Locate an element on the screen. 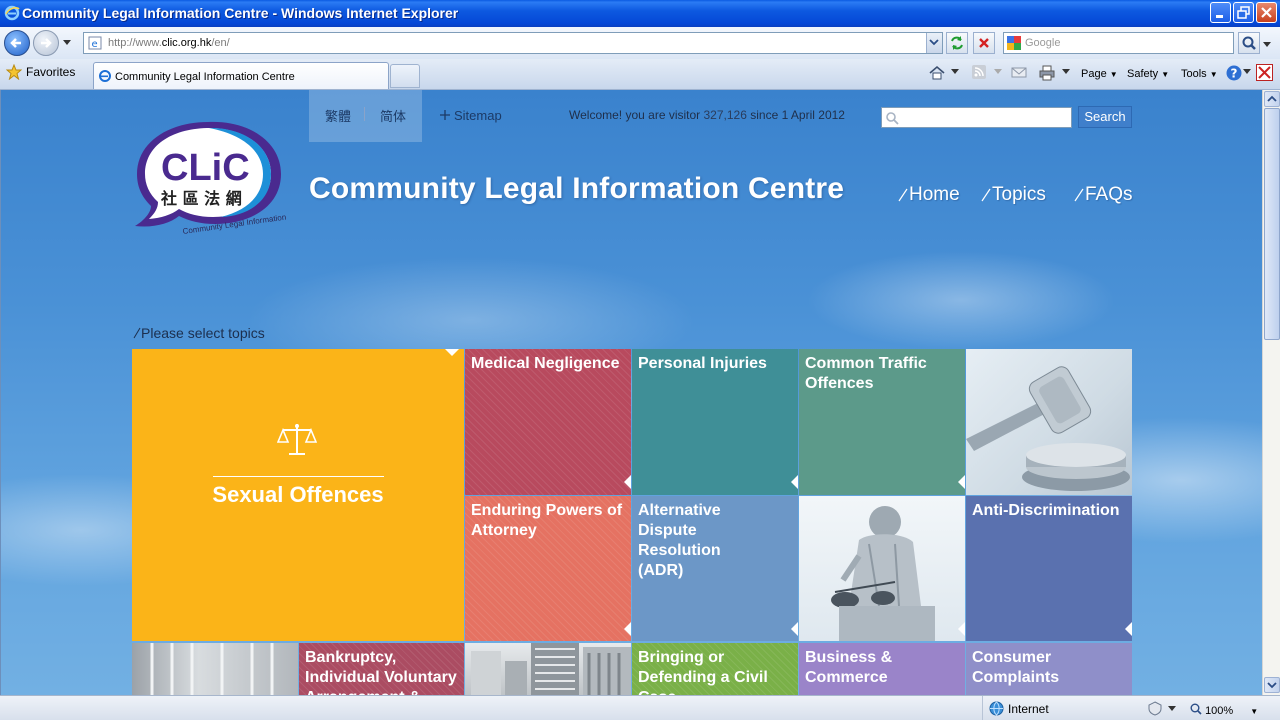 This screenshot has height=720, width=1280. protected-mode-icon is located at coordinates (1155, 708).